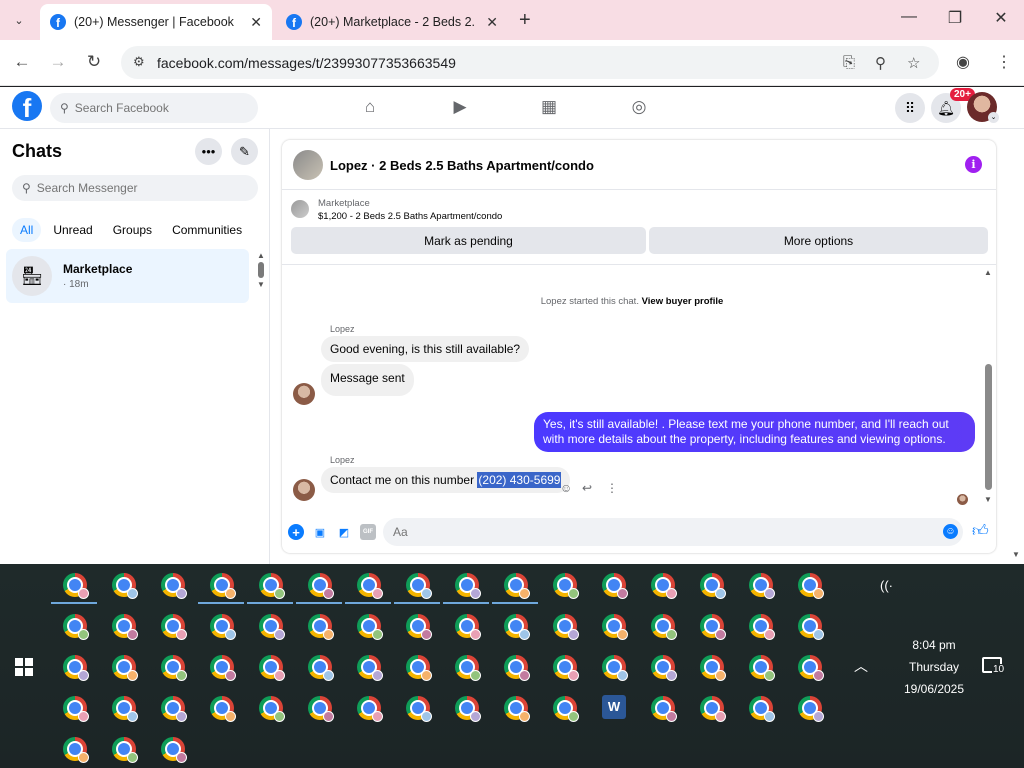 The image size is (1024, 768). What do you see at coordinates (673, 532) in the screenshot?
I see `message-input-wrapper` at bounding box center [673, 532].